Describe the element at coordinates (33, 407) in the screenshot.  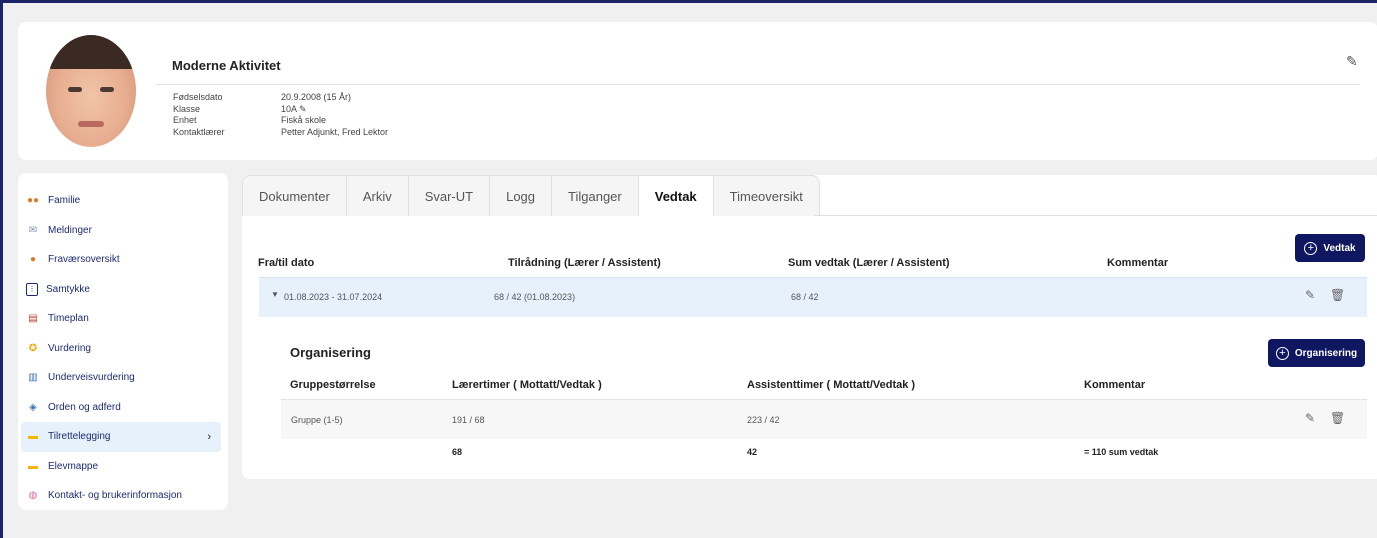
I see `behavior-icon: ◈` at that location.